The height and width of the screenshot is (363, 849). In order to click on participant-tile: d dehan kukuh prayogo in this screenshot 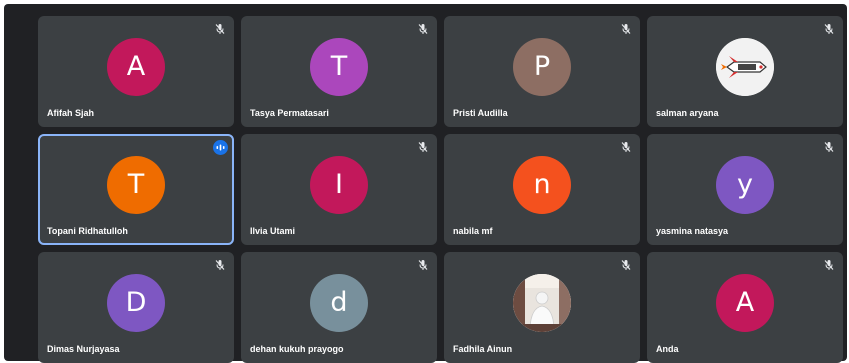, I will do `click(339, 307)`.